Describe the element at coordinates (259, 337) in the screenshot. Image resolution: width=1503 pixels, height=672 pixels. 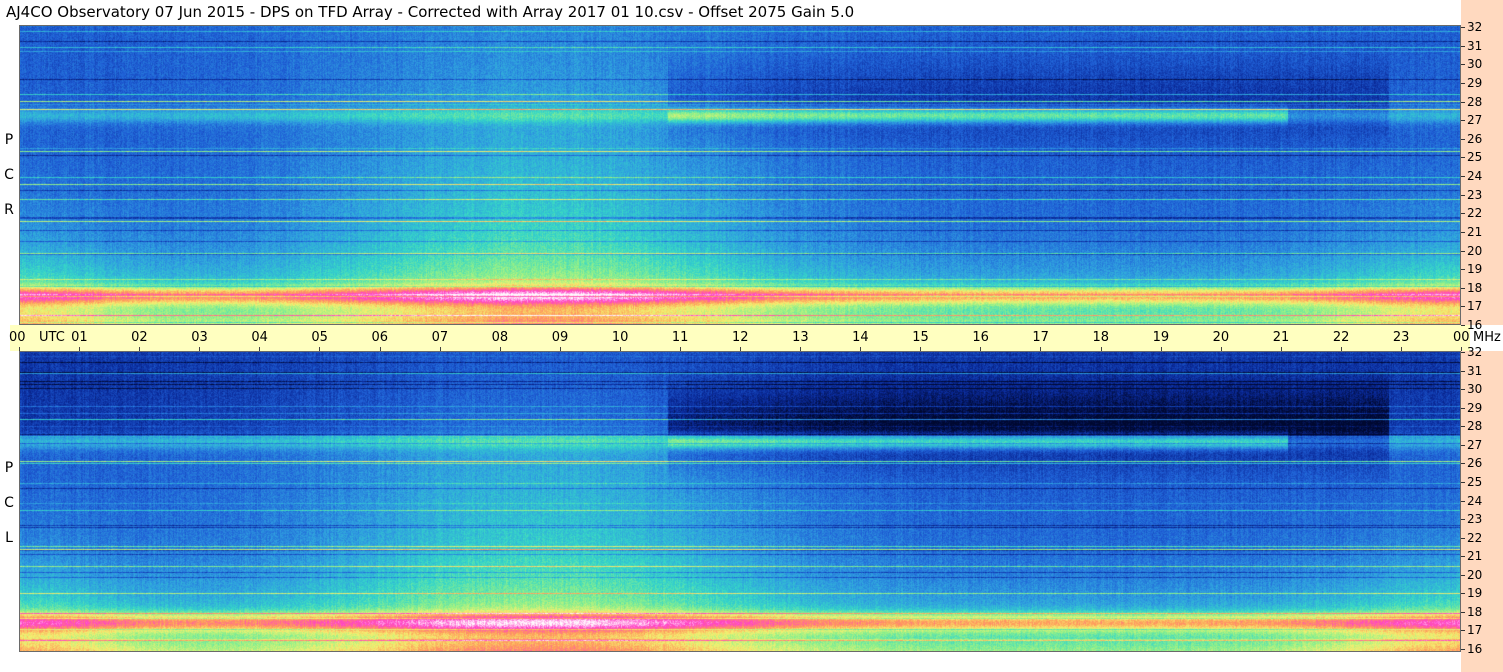
I see `time-tick-label: 04` at that location.